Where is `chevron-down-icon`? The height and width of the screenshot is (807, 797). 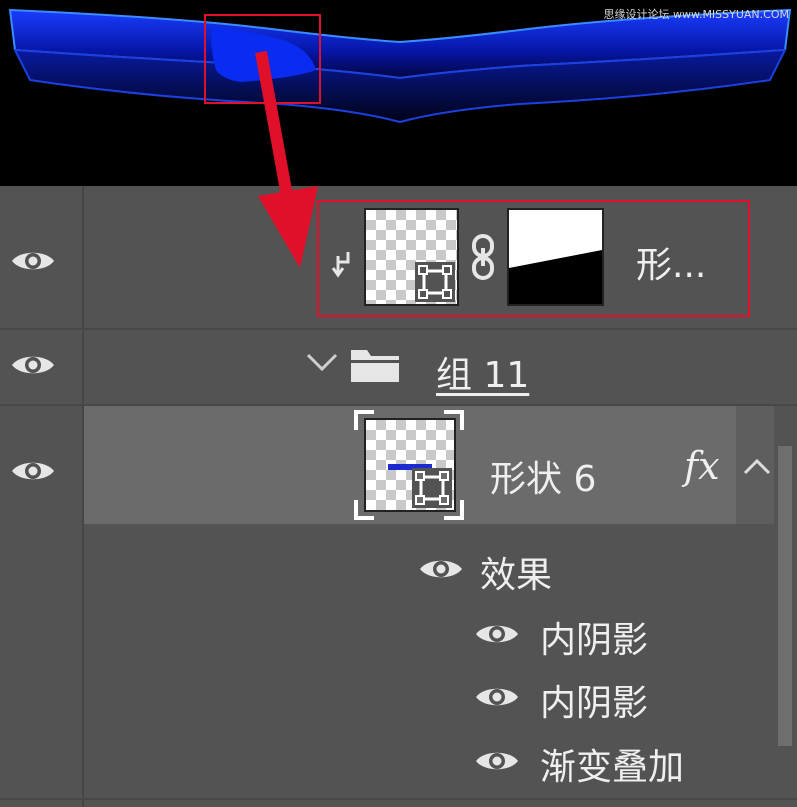 chevron-down-icon is located at coordinates (322, 362).